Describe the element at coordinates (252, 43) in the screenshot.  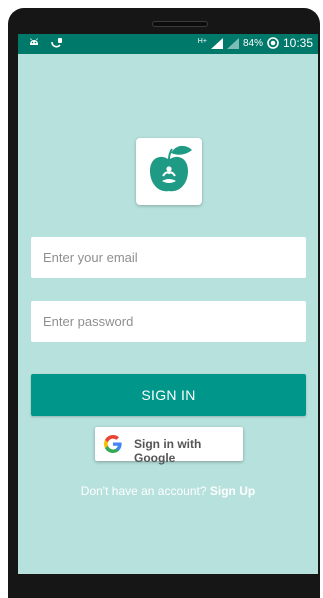
I see `battery-percent: 84%` at that location.